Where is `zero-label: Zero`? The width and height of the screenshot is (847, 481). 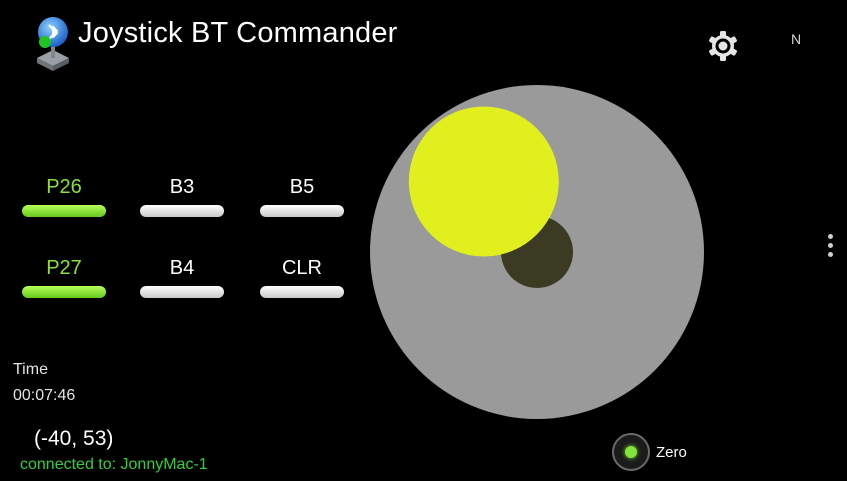 zero-label: Zero is located at coordinates (671, 452).